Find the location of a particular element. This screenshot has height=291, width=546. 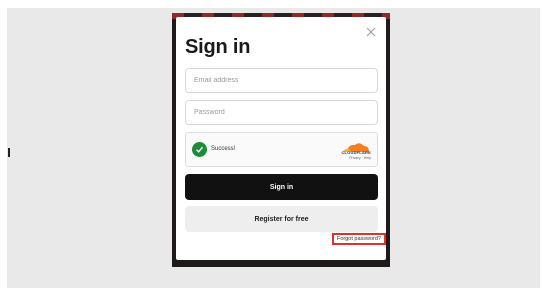

page-title: Sign in is located at coordinates (218, 47).